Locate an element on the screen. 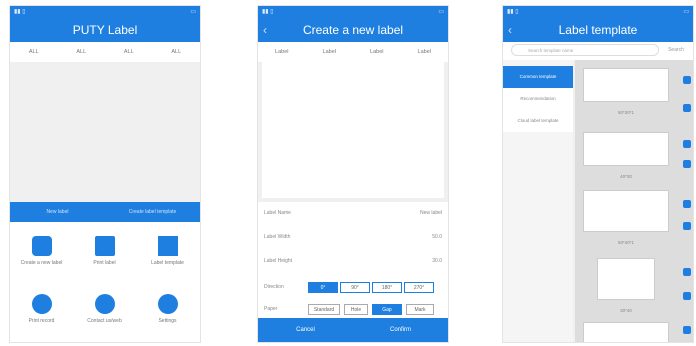 The image size is (696, 346). cloud-tag-icon is located at coordinates (41, 246).